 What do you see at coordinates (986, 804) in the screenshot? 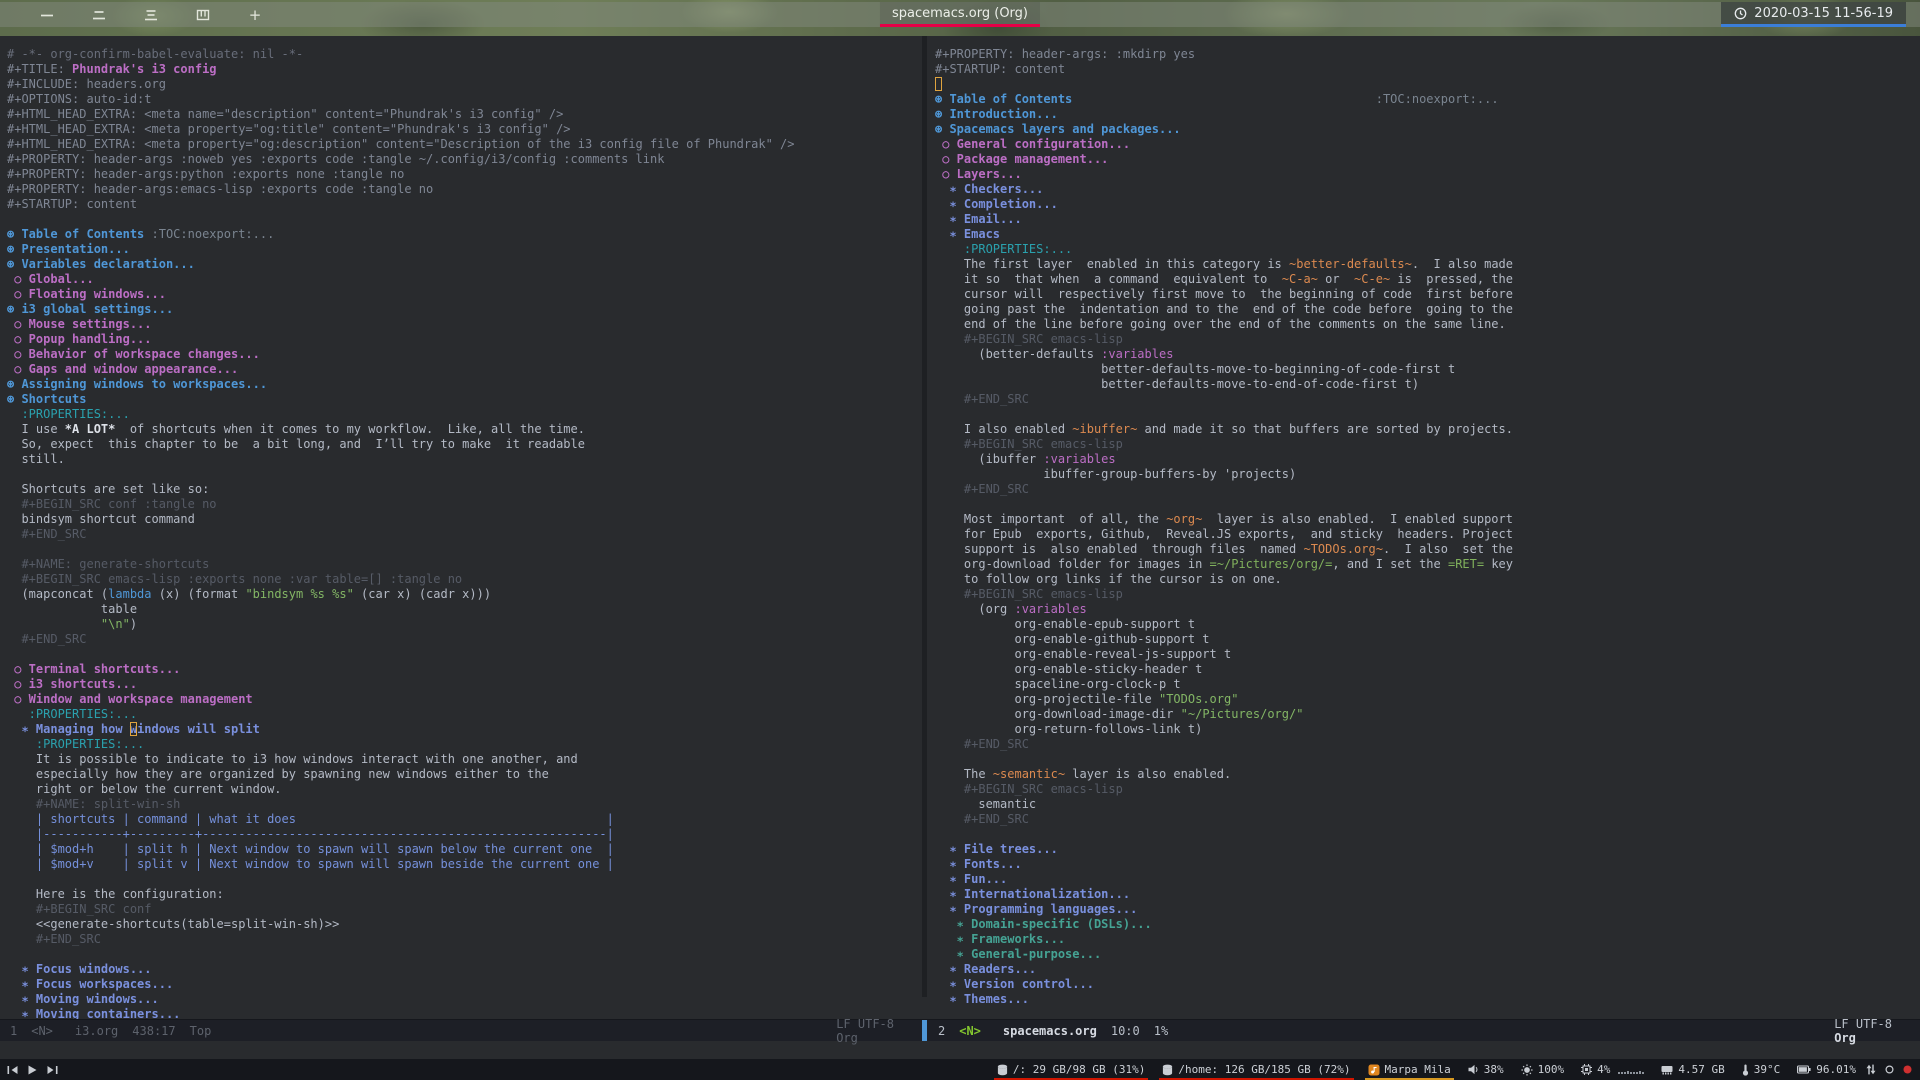
I see `buffer-line: semantic` at bounding box center [986, 804].